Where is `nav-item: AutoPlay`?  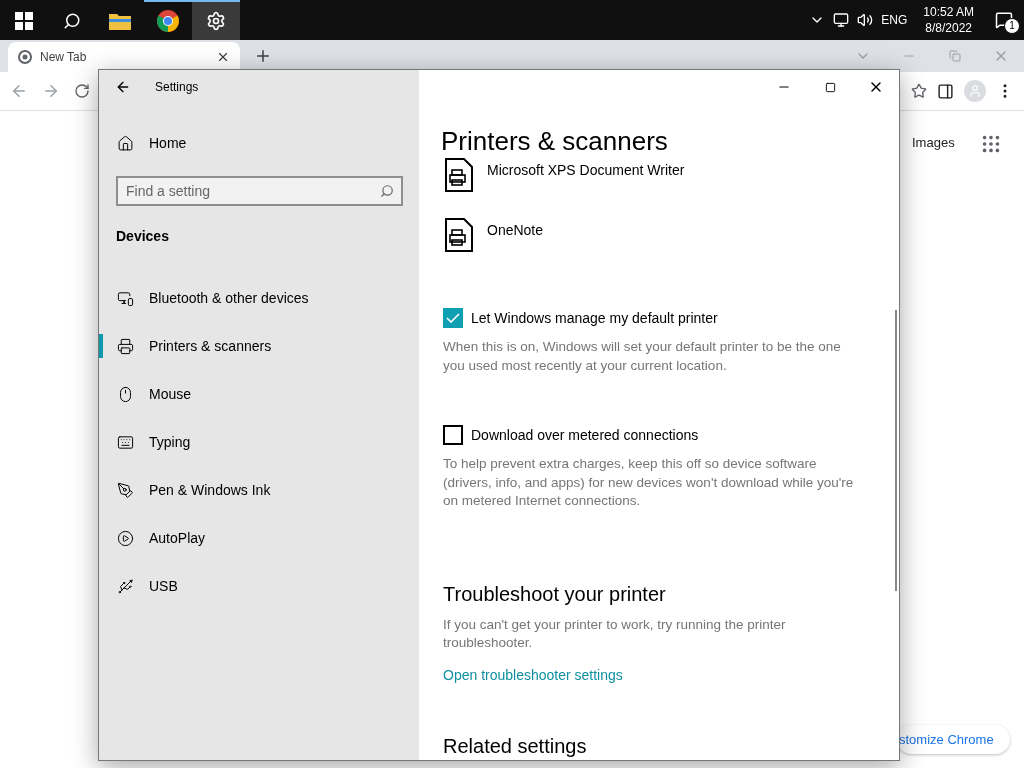
nav-item: AutoPlay is located at coordinates (259, 538).